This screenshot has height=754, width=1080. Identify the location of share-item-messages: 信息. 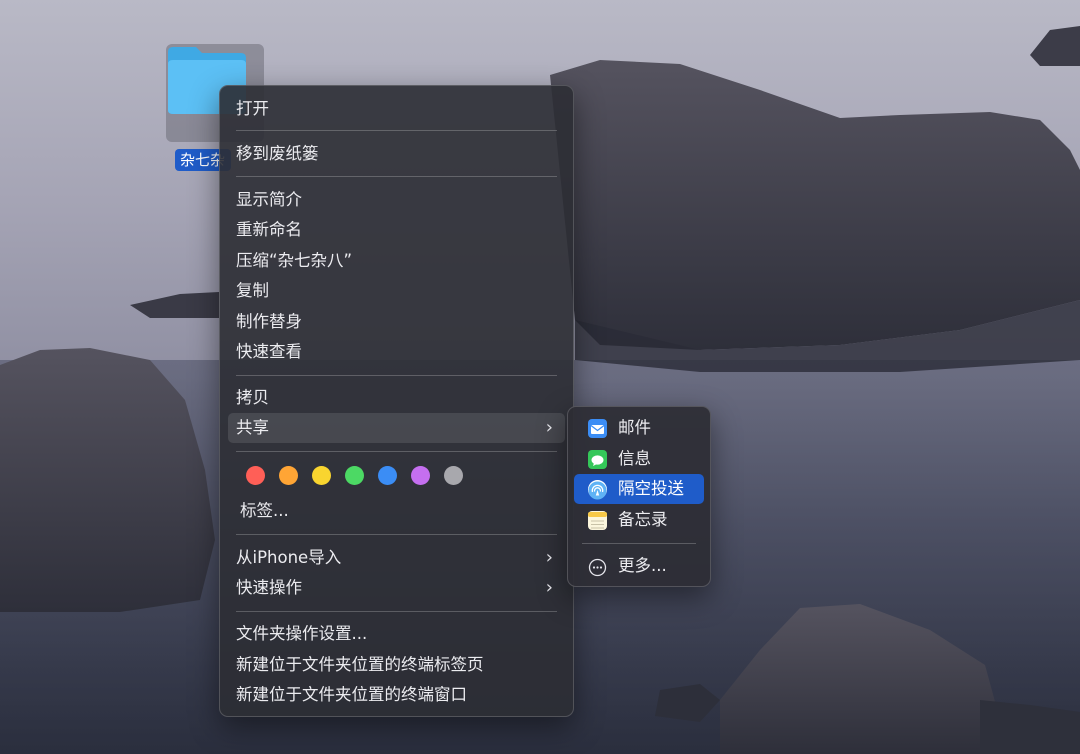
(639, 459).